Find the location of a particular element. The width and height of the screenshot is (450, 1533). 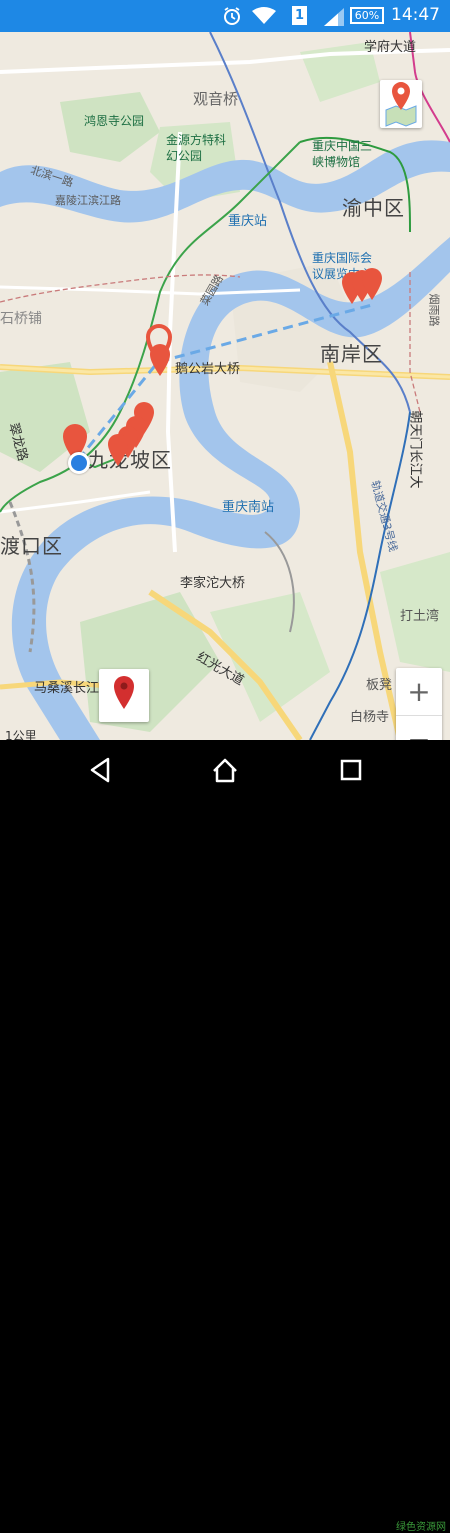

road-label-masangxi: 马桑溪长江 is located at coordinates (67, 688).